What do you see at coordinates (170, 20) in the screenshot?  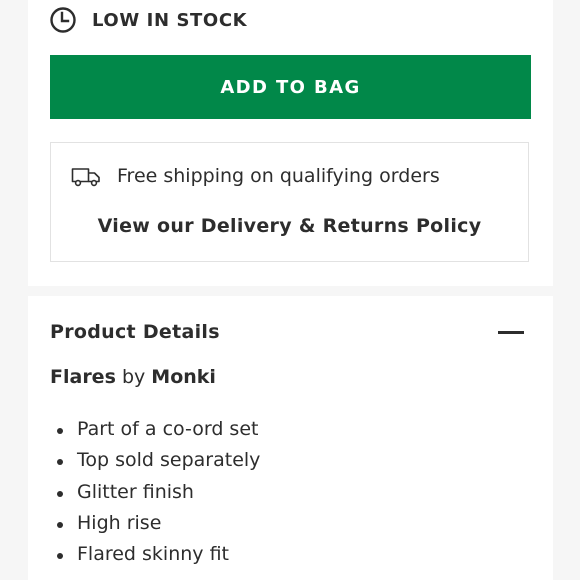 I see `stock-status-label: LOW IN STOCK` at bounding box center [170, 20].